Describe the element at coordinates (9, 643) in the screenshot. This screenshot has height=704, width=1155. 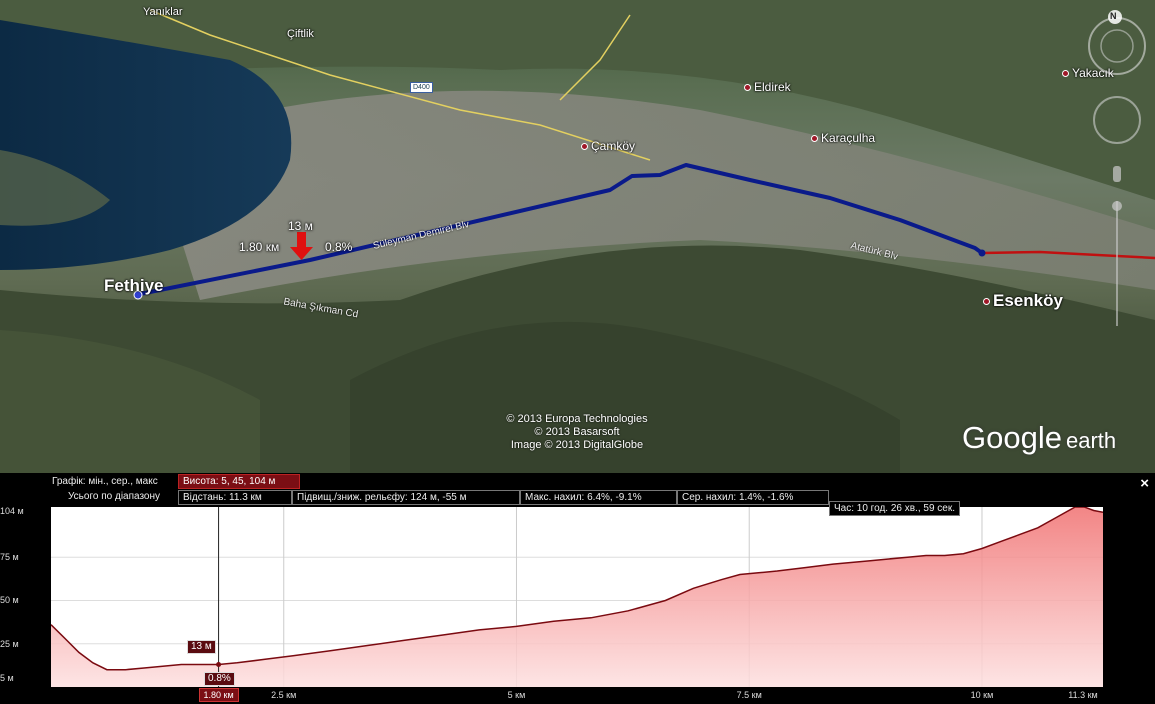
I see `y-tick-label: 25 м` at that location.